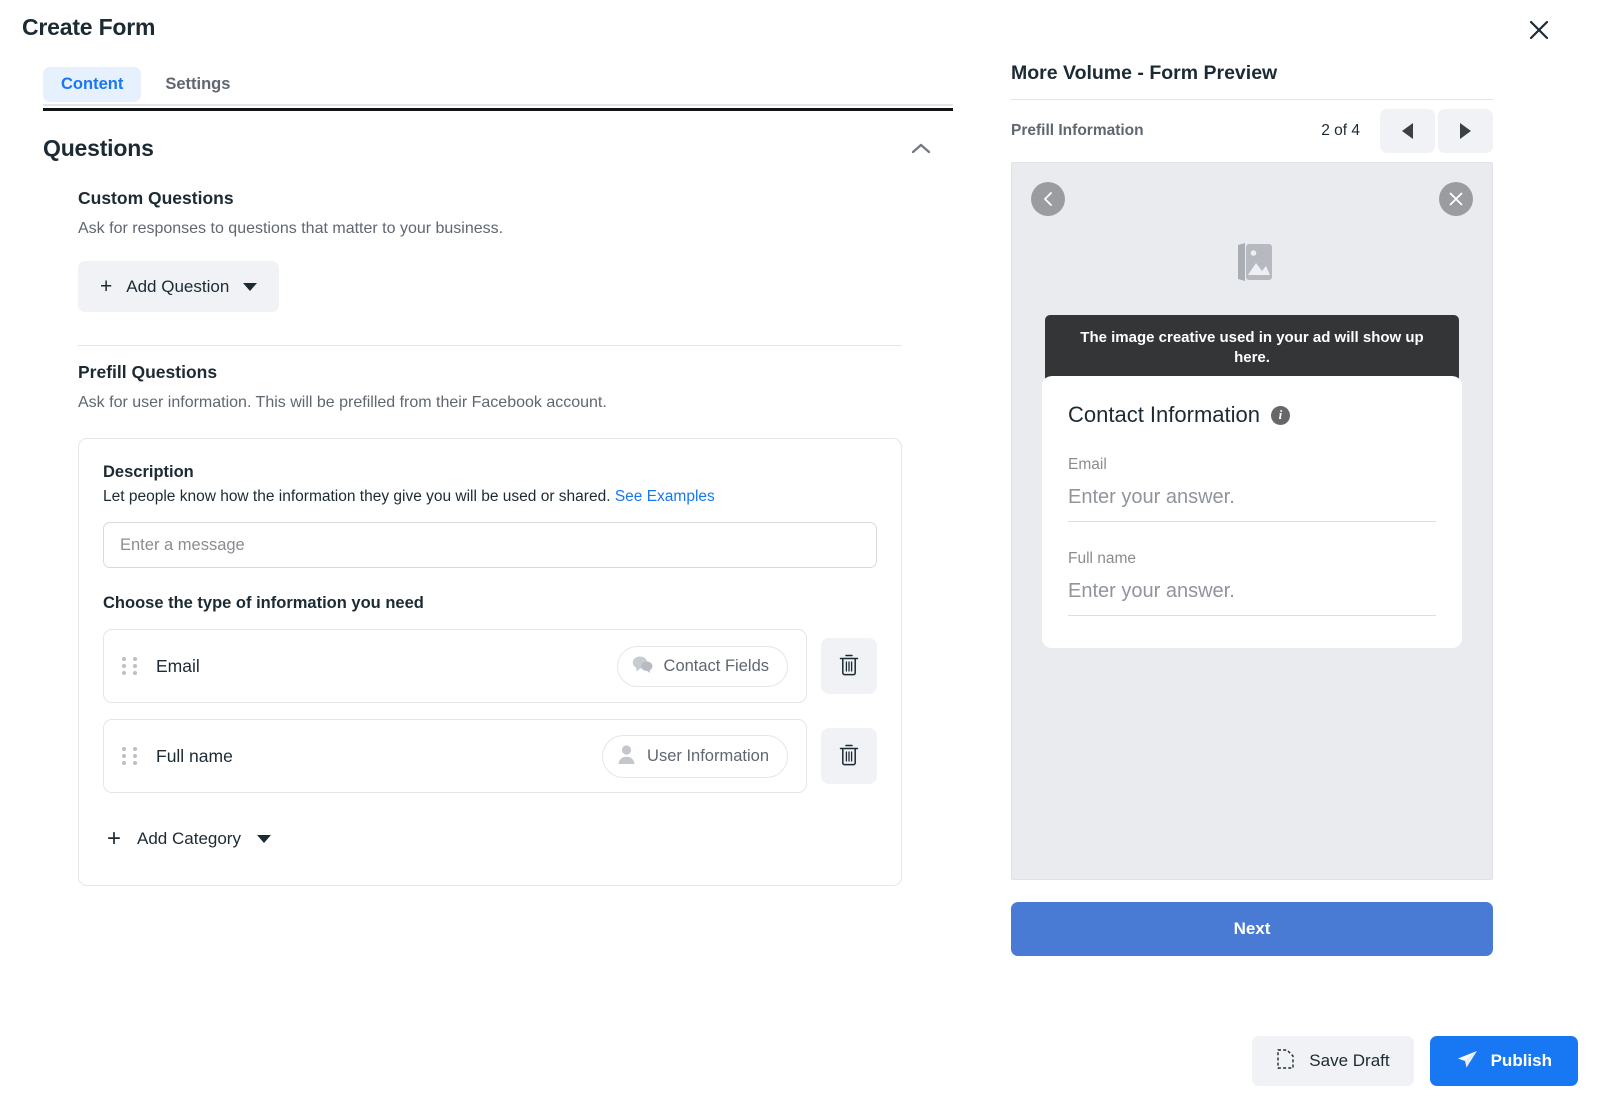  I want to click on field-category-badge: Contact Fields, so click(702, 666).